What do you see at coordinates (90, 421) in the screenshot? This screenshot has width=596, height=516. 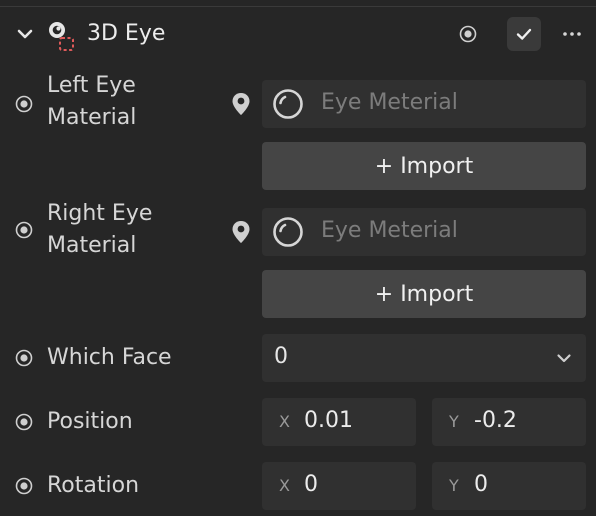 I see `position-label: Position` at bounding box center [90, 421].